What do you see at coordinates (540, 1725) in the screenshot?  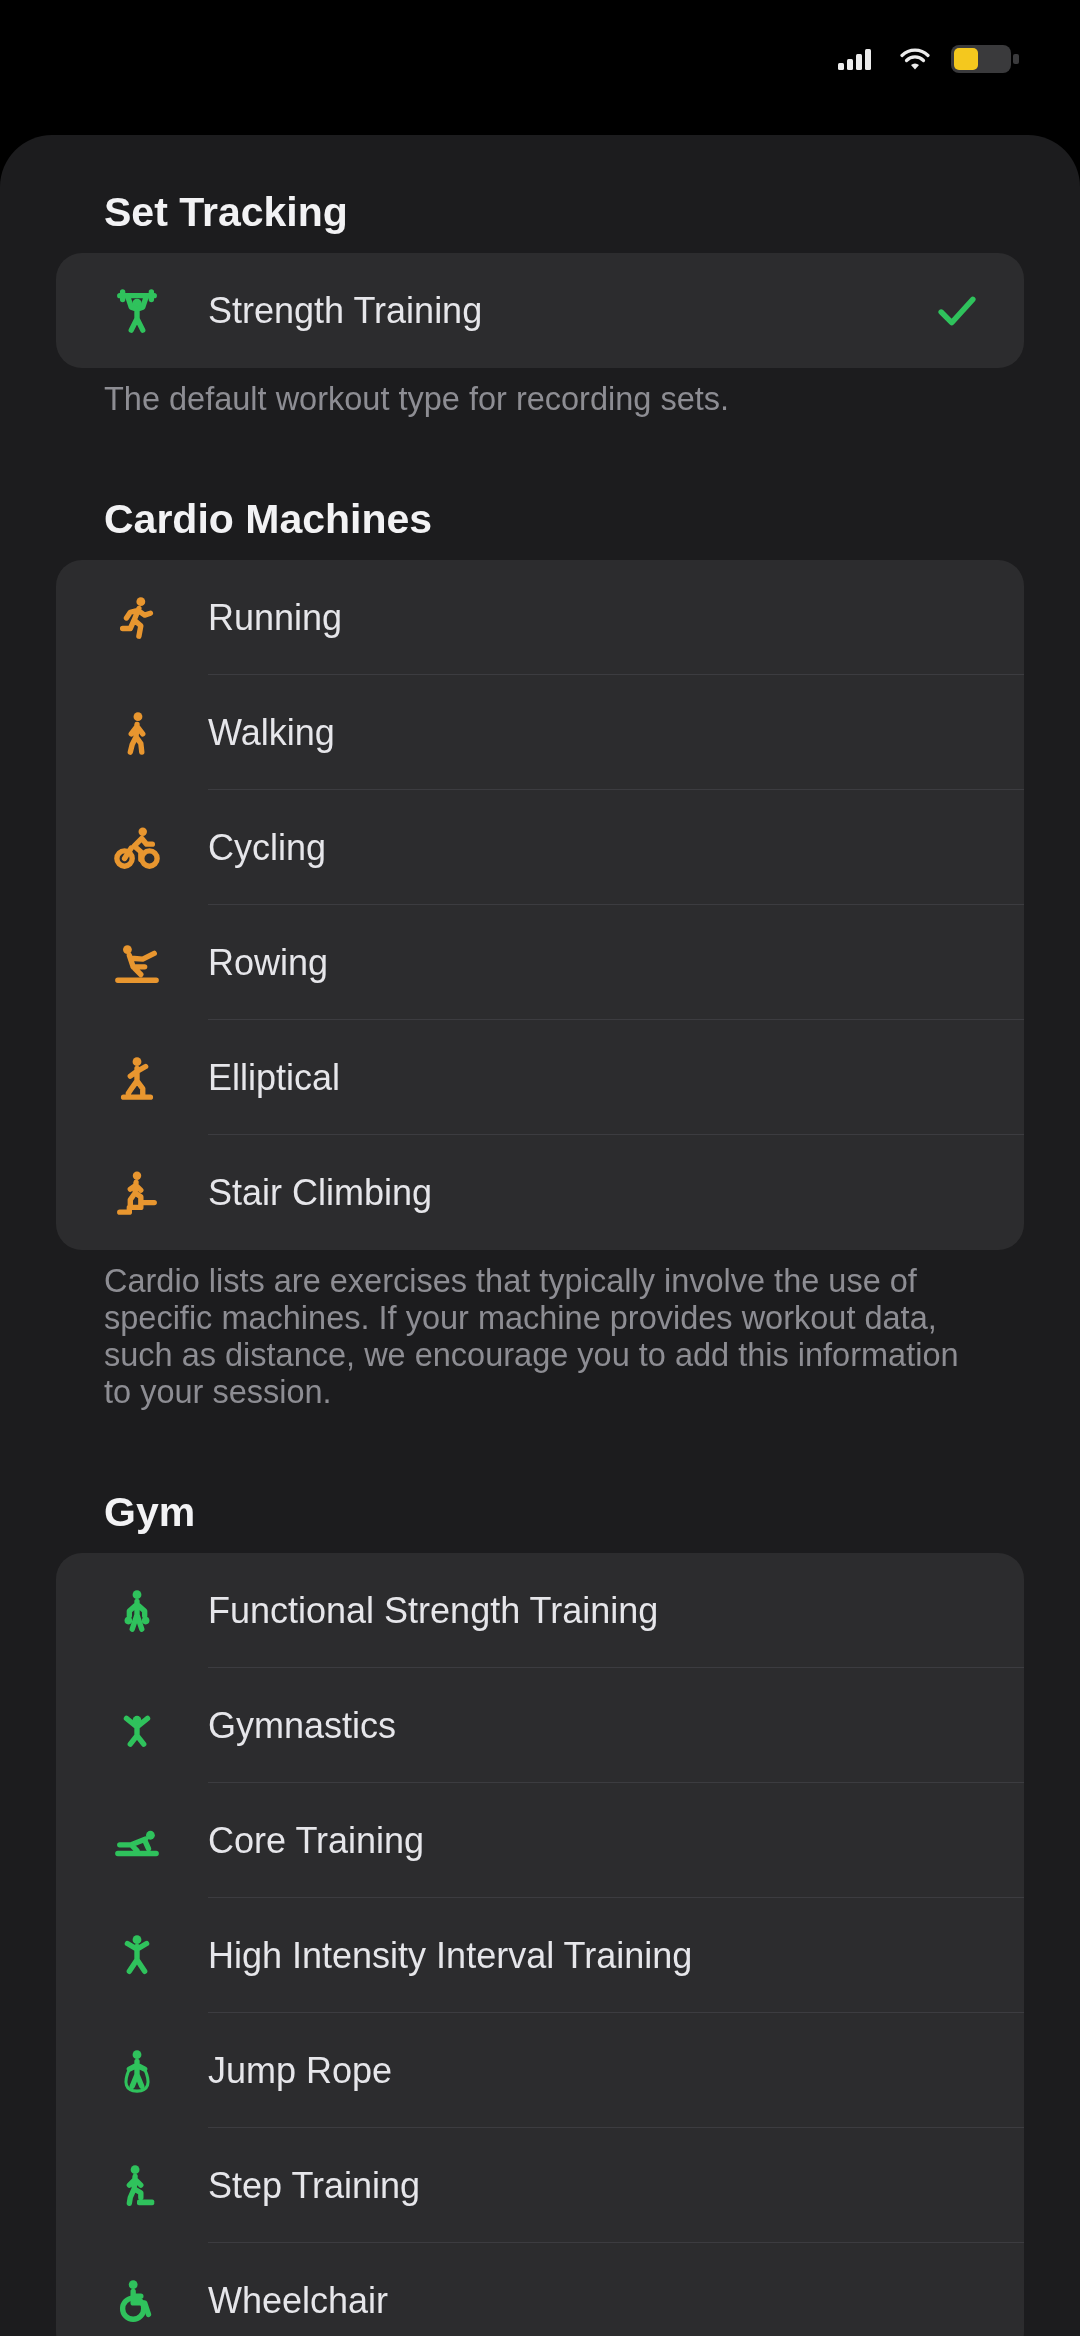 I see `workout-type-row: Gymnastics` at bounding box center [540, 1725].